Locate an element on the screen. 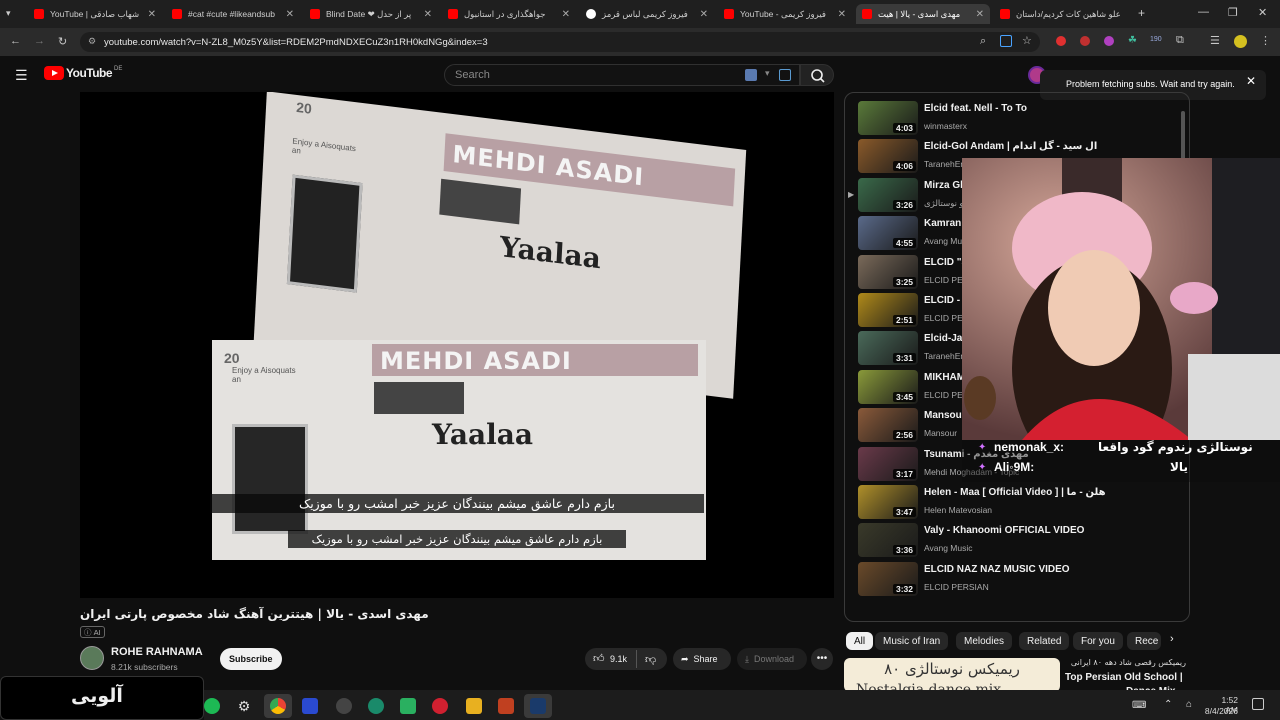 This screenshot has width=1280, height=720. like-icon: 👍︎ is located at coordinates (599, 658).